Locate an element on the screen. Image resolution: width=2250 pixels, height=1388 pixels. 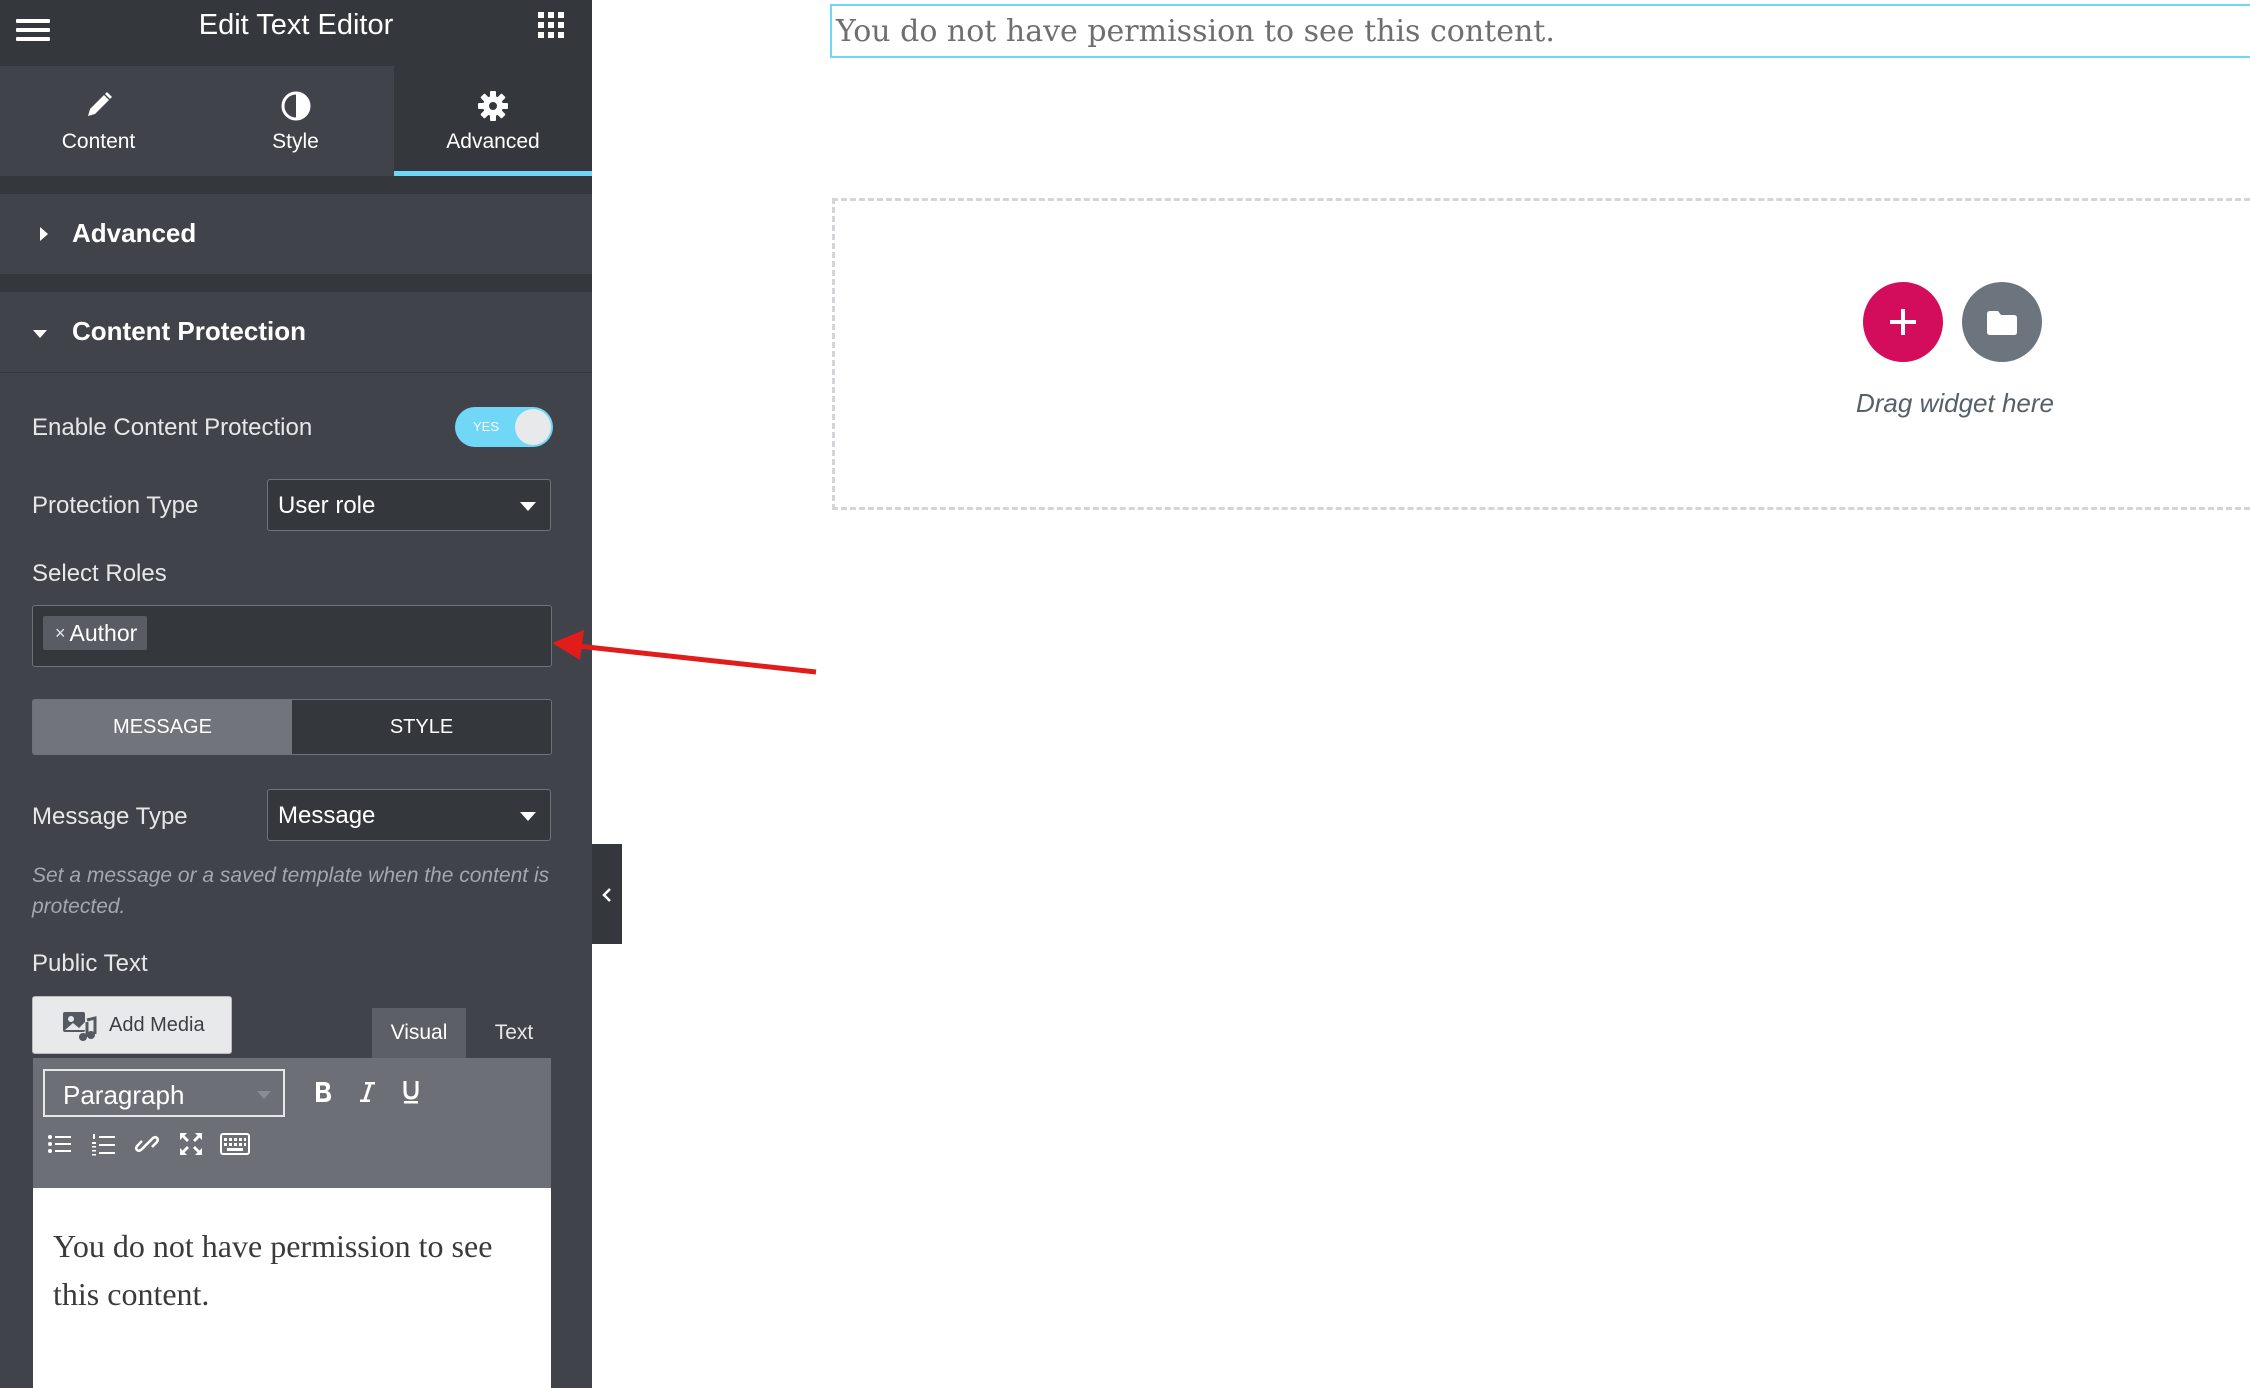
caret-right-icon is located at coordinates (44, 234).